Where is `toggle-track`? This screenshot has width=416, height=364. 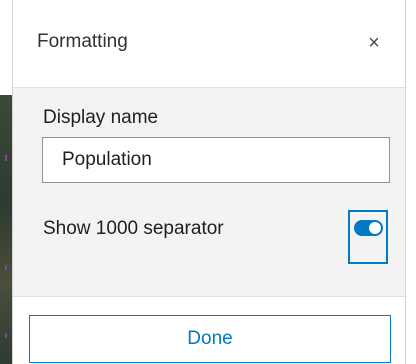
toggle-track is located at coordinates (368, 228).